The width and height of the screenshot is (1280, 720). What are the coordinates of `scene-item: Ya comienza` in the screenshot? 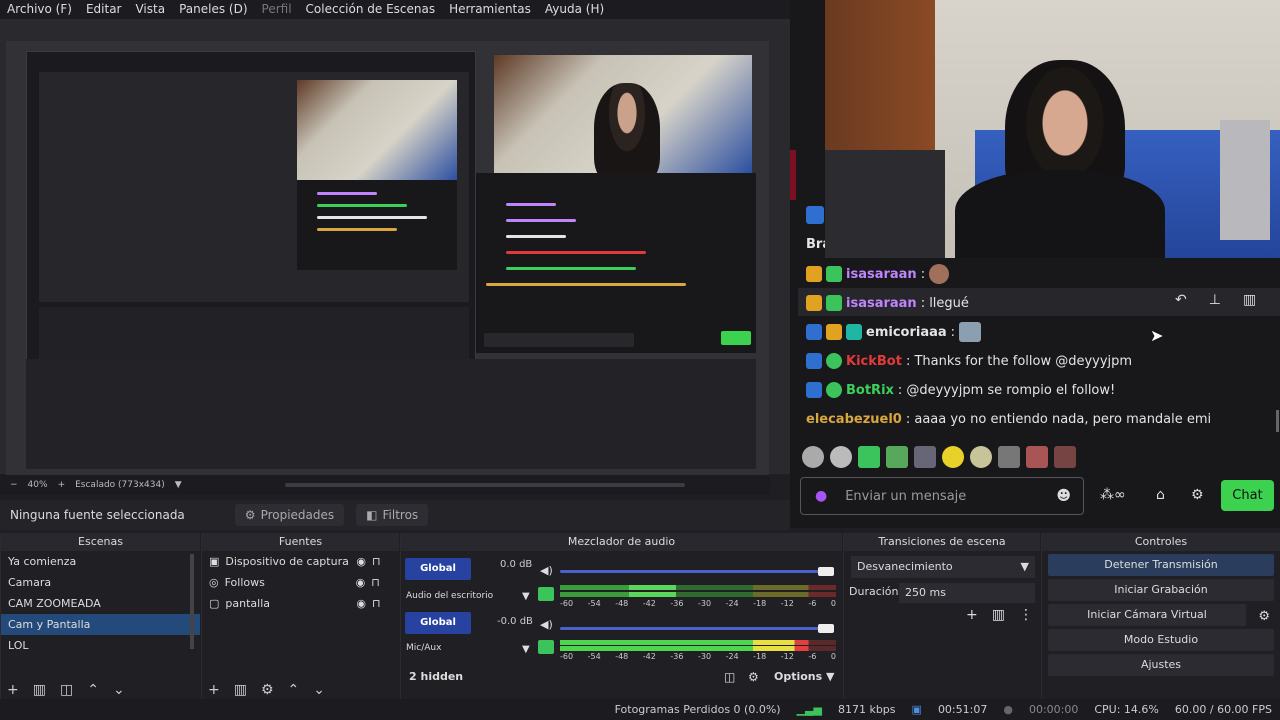 It's located at (100, 561).